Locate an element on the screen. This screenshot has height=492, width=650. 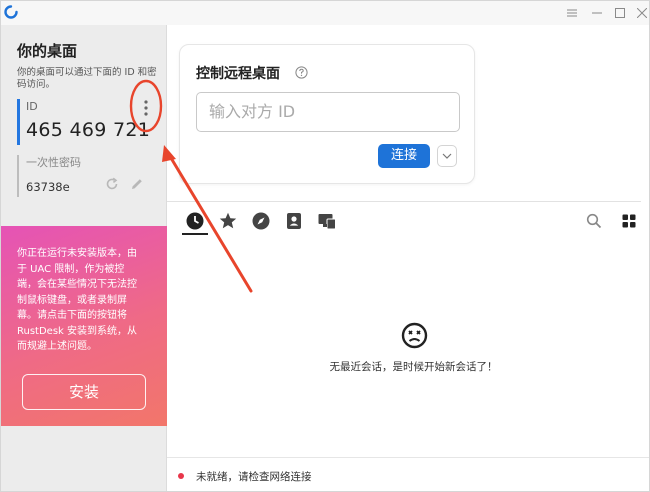
status-indicator-dot is located at coordinates (181, 476).